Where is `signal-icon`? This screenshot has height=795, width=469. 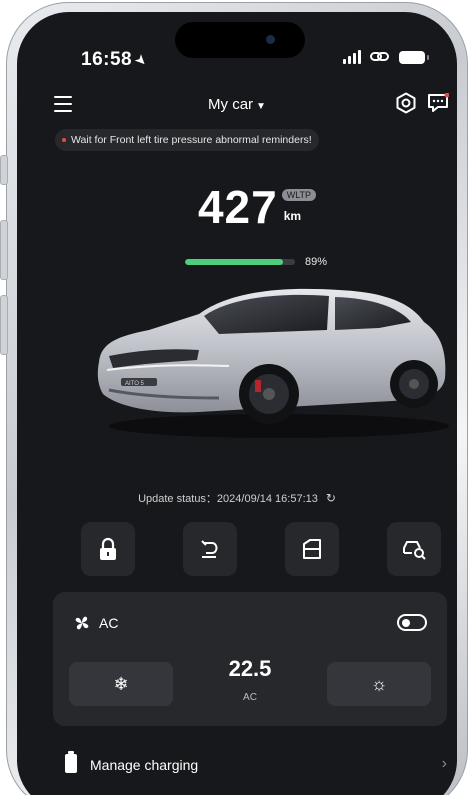
signal-icon is located at coordinates (352, 57).